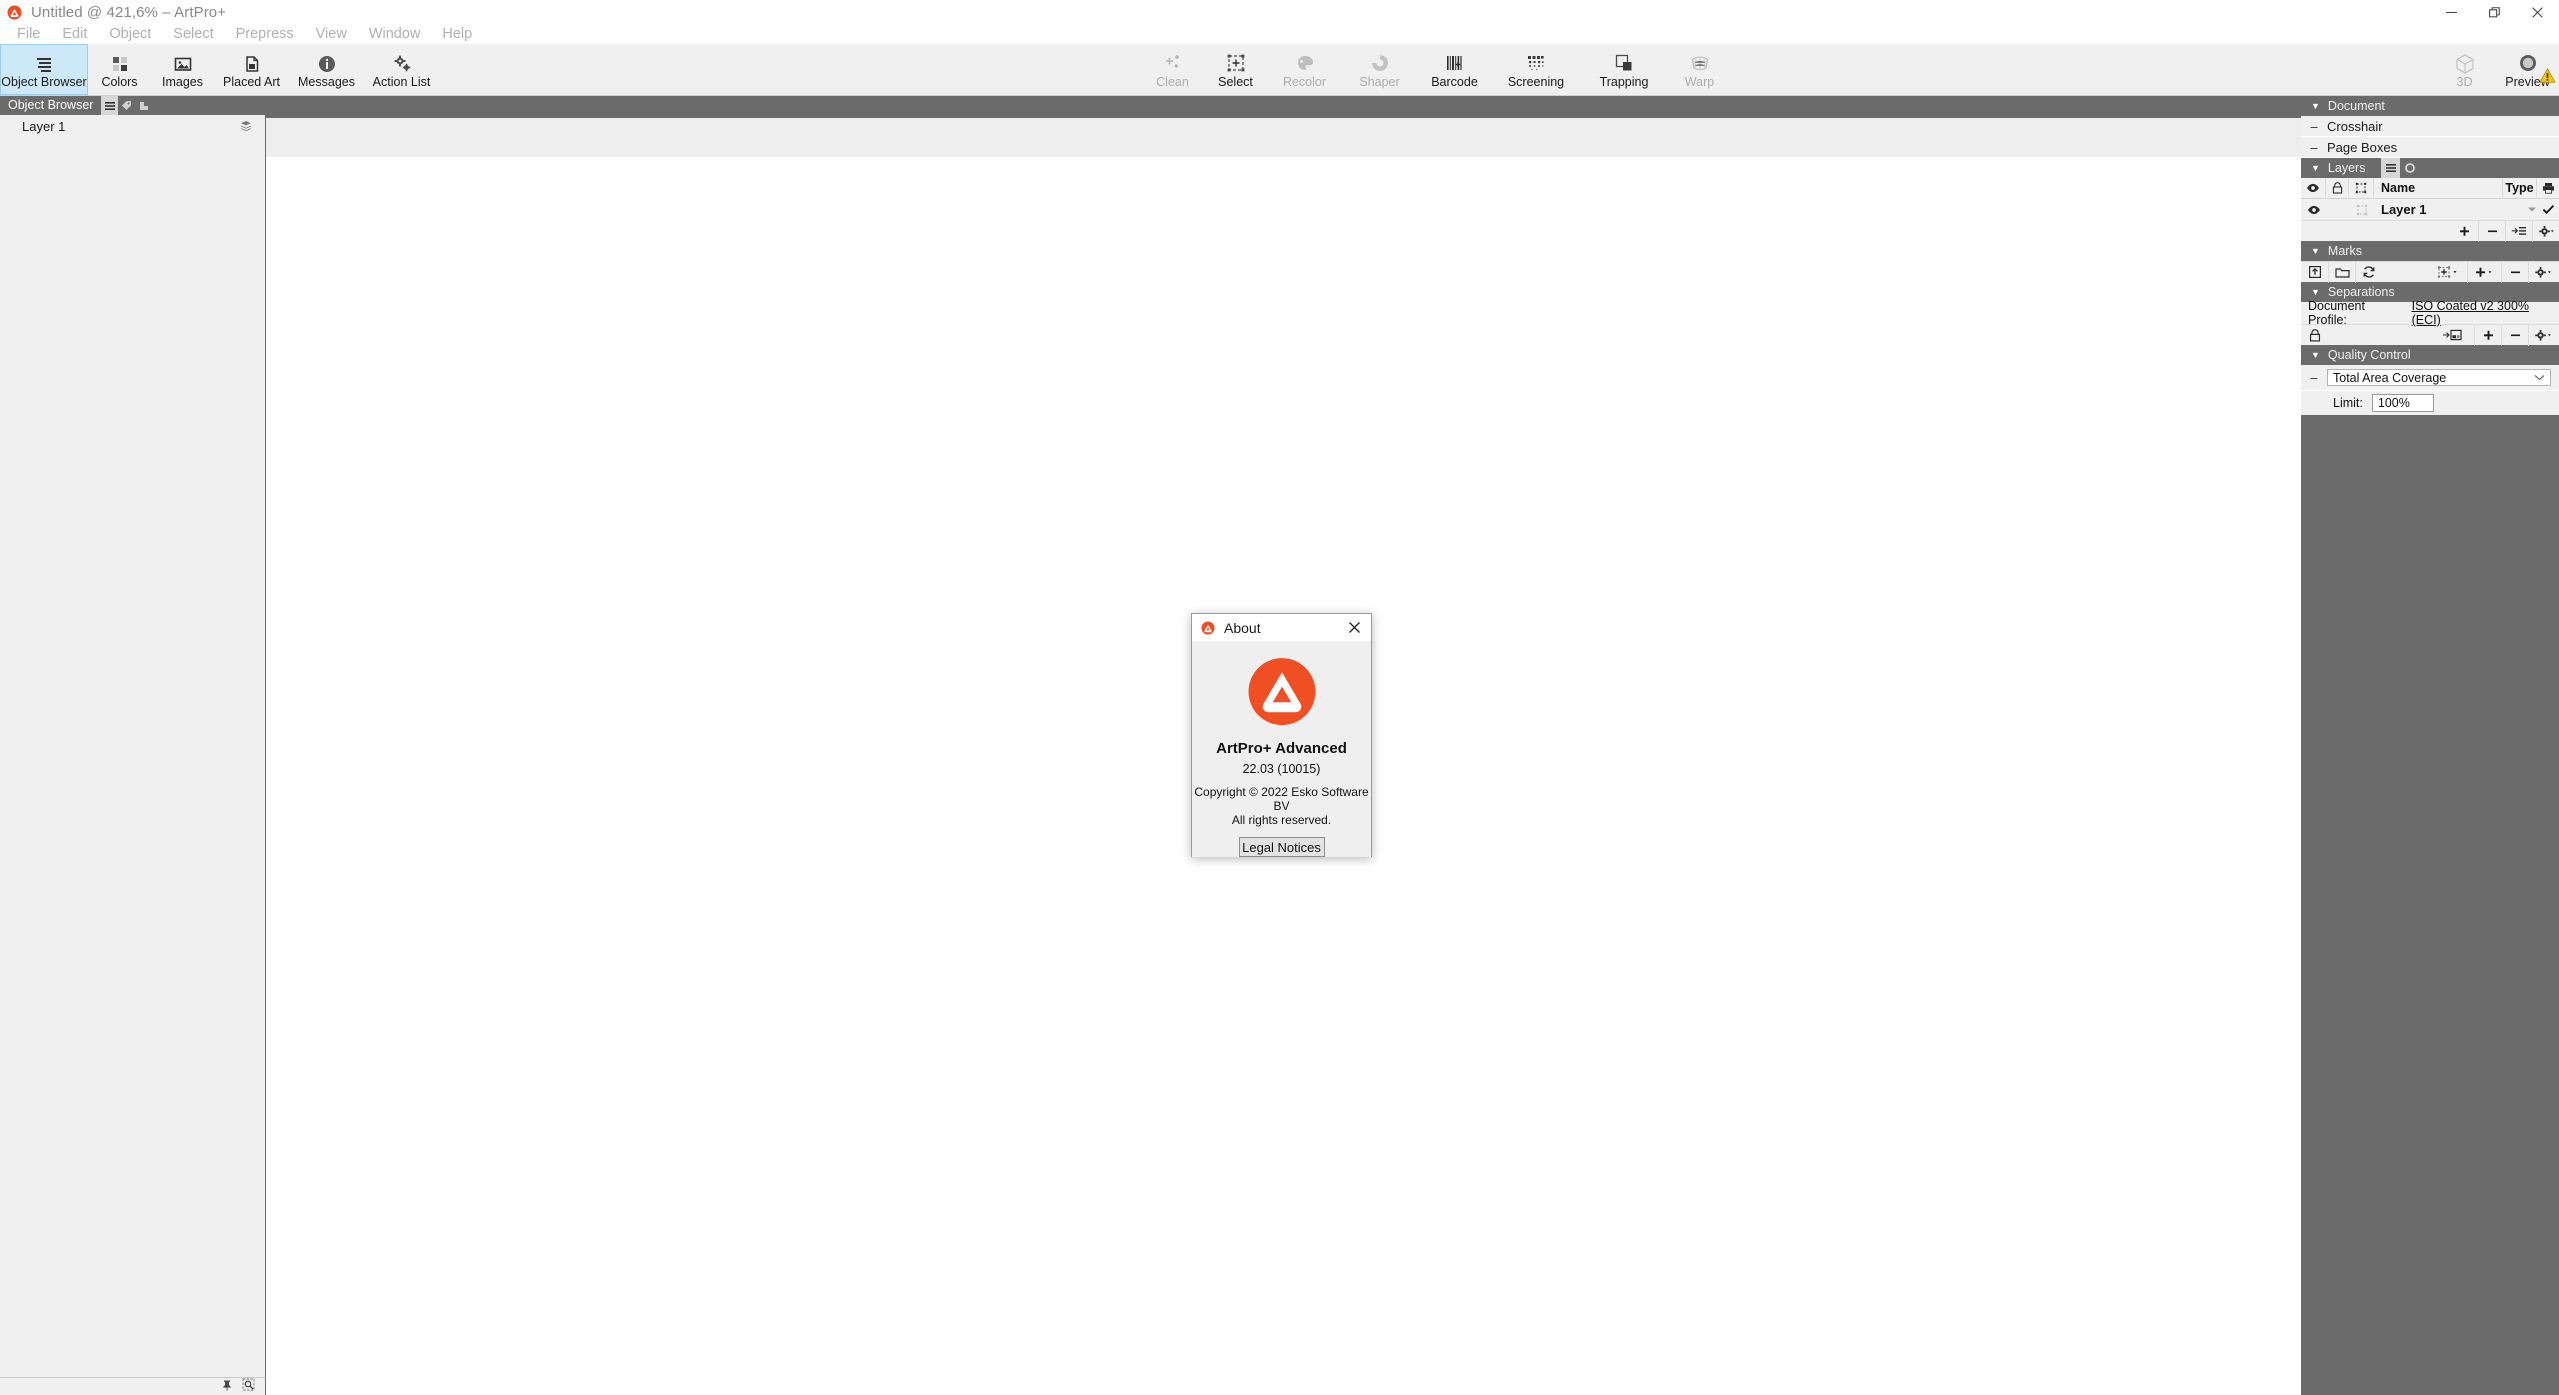 Image resolution: width=2559 pixels, height=1395 pixels. Describe the element at coordinates (50, 105) in the screenshot. I see `tab-object-browser: Object Browser` at that location.